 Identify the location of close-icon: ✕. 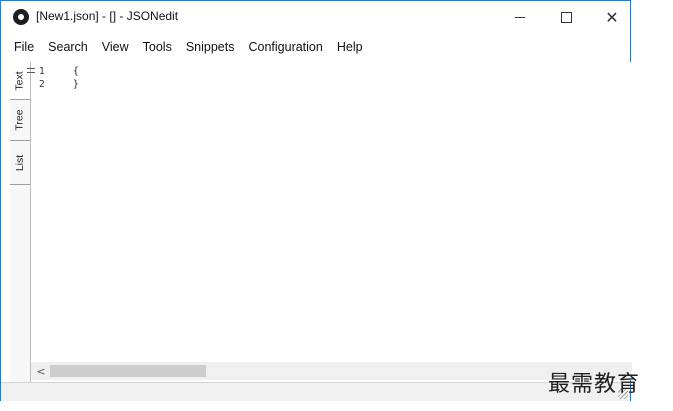
(612, 17).